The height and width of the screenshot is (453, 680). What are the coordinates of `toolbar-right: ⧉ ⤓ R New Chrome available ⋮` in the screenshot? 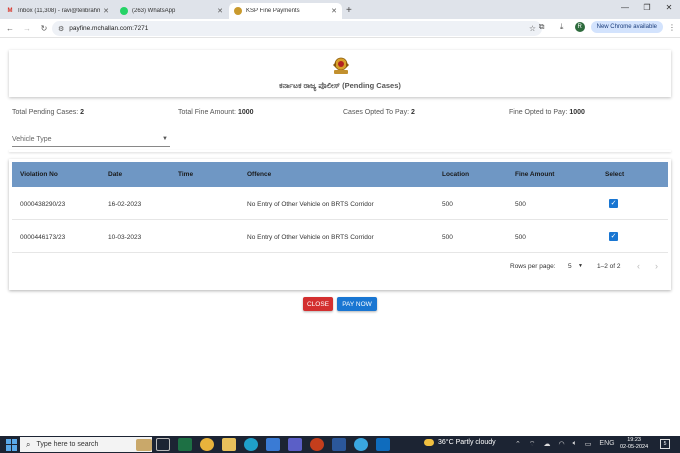 It's located at (602, 27).